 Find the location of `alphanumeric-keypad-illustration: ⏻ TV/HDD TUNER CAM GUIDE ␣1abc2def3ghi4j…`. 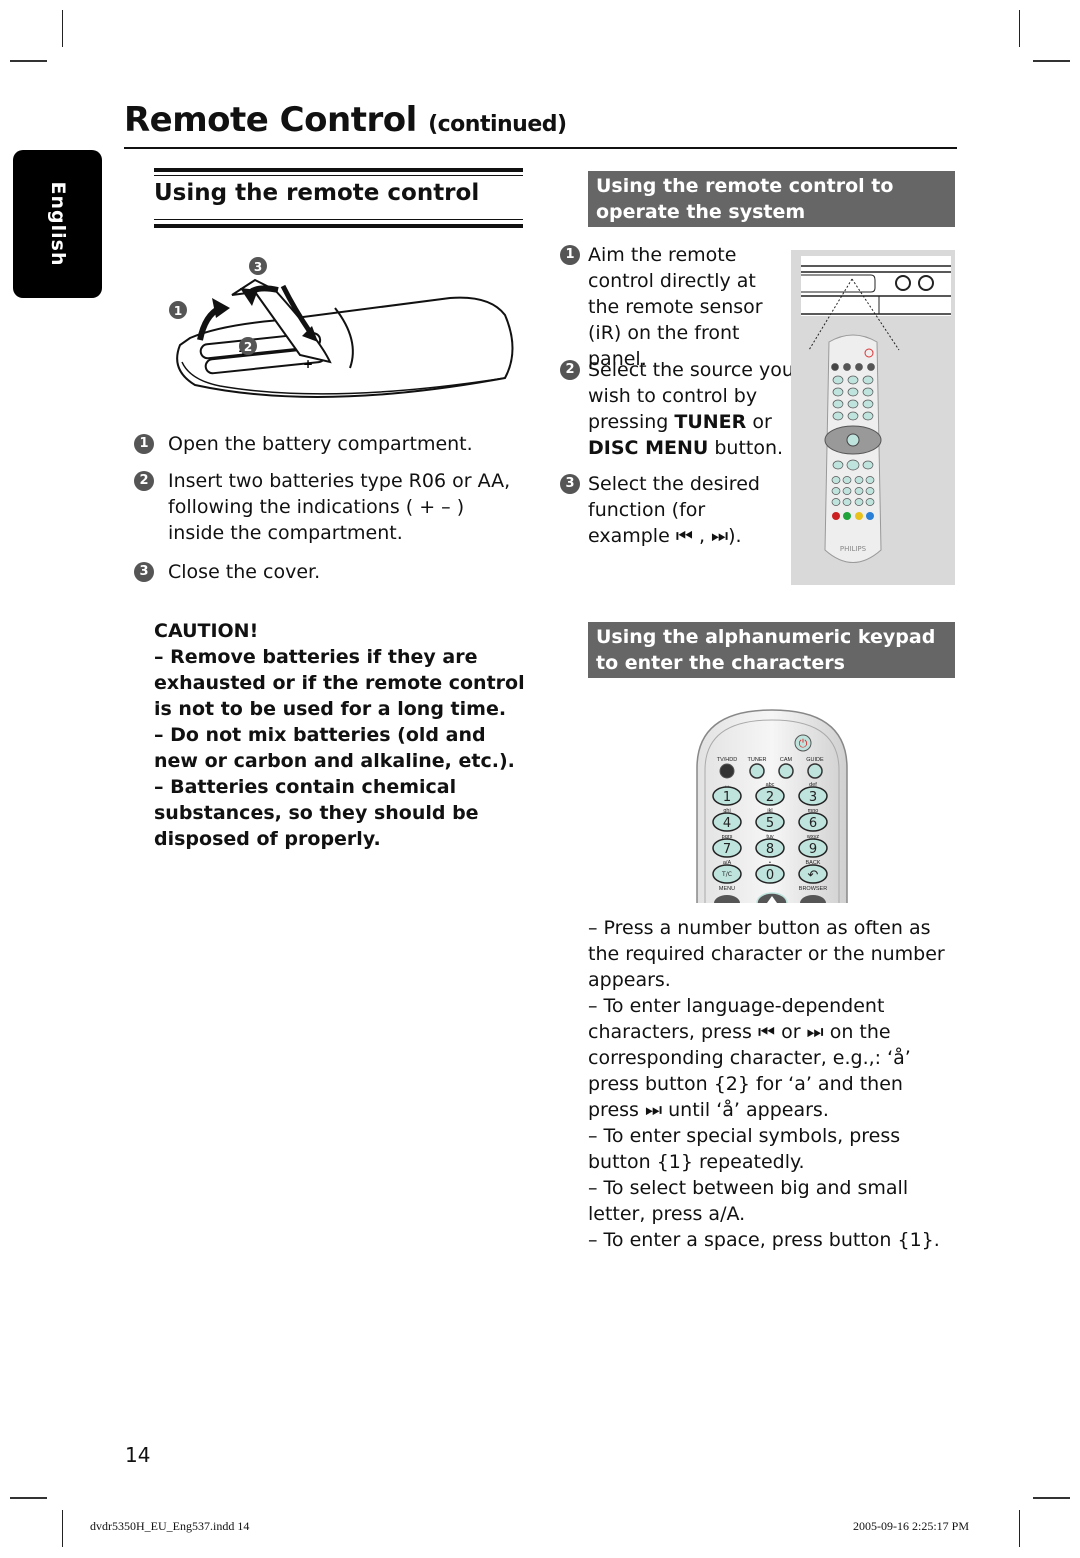

alphanumeric-keypad-illustration: ⏻ TV/HDD TUNER CAM GUIDE ␣1abc2def3ghi4j… is located at coordinates (772, 806).